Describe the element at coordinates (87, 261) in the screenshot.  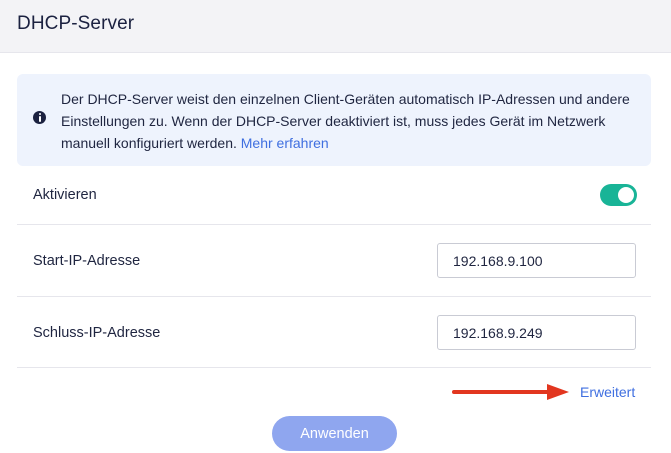
I see `start-ip-label: Start-IP-Adresse` at that location.